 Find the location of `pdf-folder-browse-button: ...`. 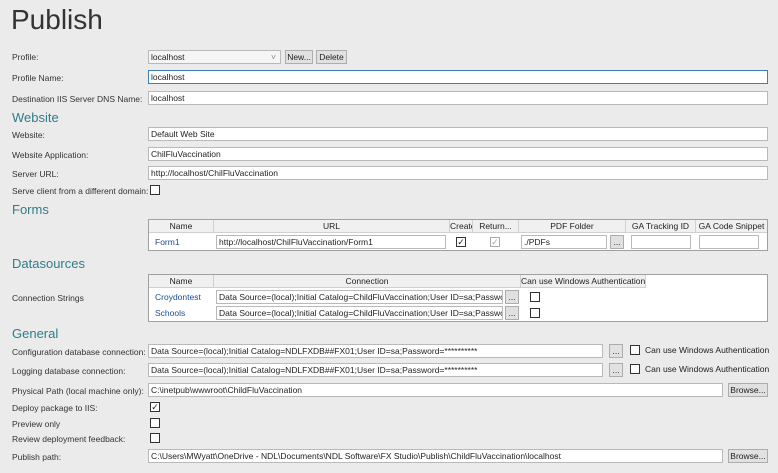

pdf-folder-browse-button: ... is located at coordinates (617, 242).